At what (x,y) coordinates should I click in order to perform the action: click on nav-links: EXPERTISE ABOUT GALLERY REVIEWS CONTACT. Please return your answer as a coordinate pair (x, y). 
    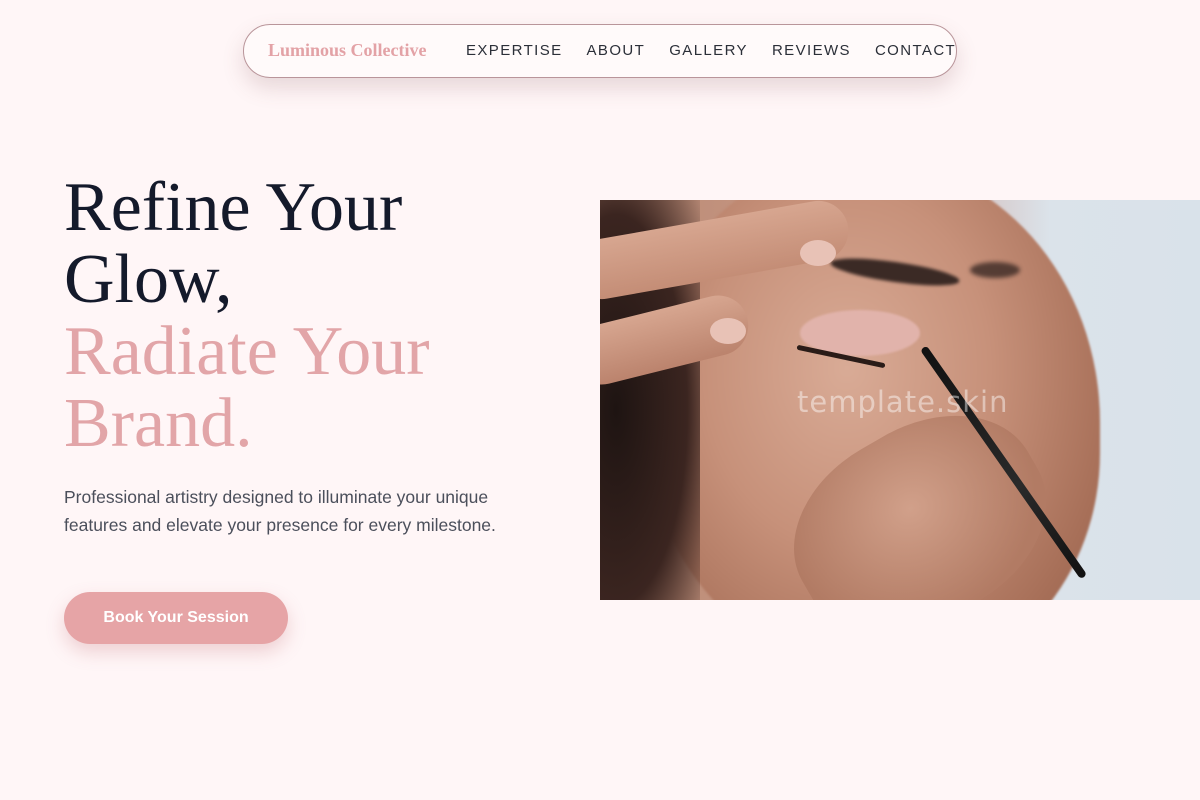
    Looking at the image, I should click on (711, 50).